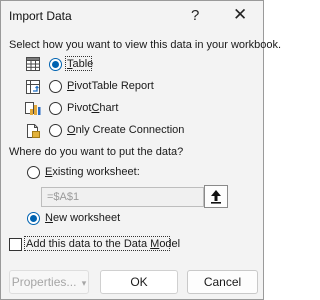 This screenshot has height=300, width=320. I want to click on ok-button: OK, so click(139, 282).